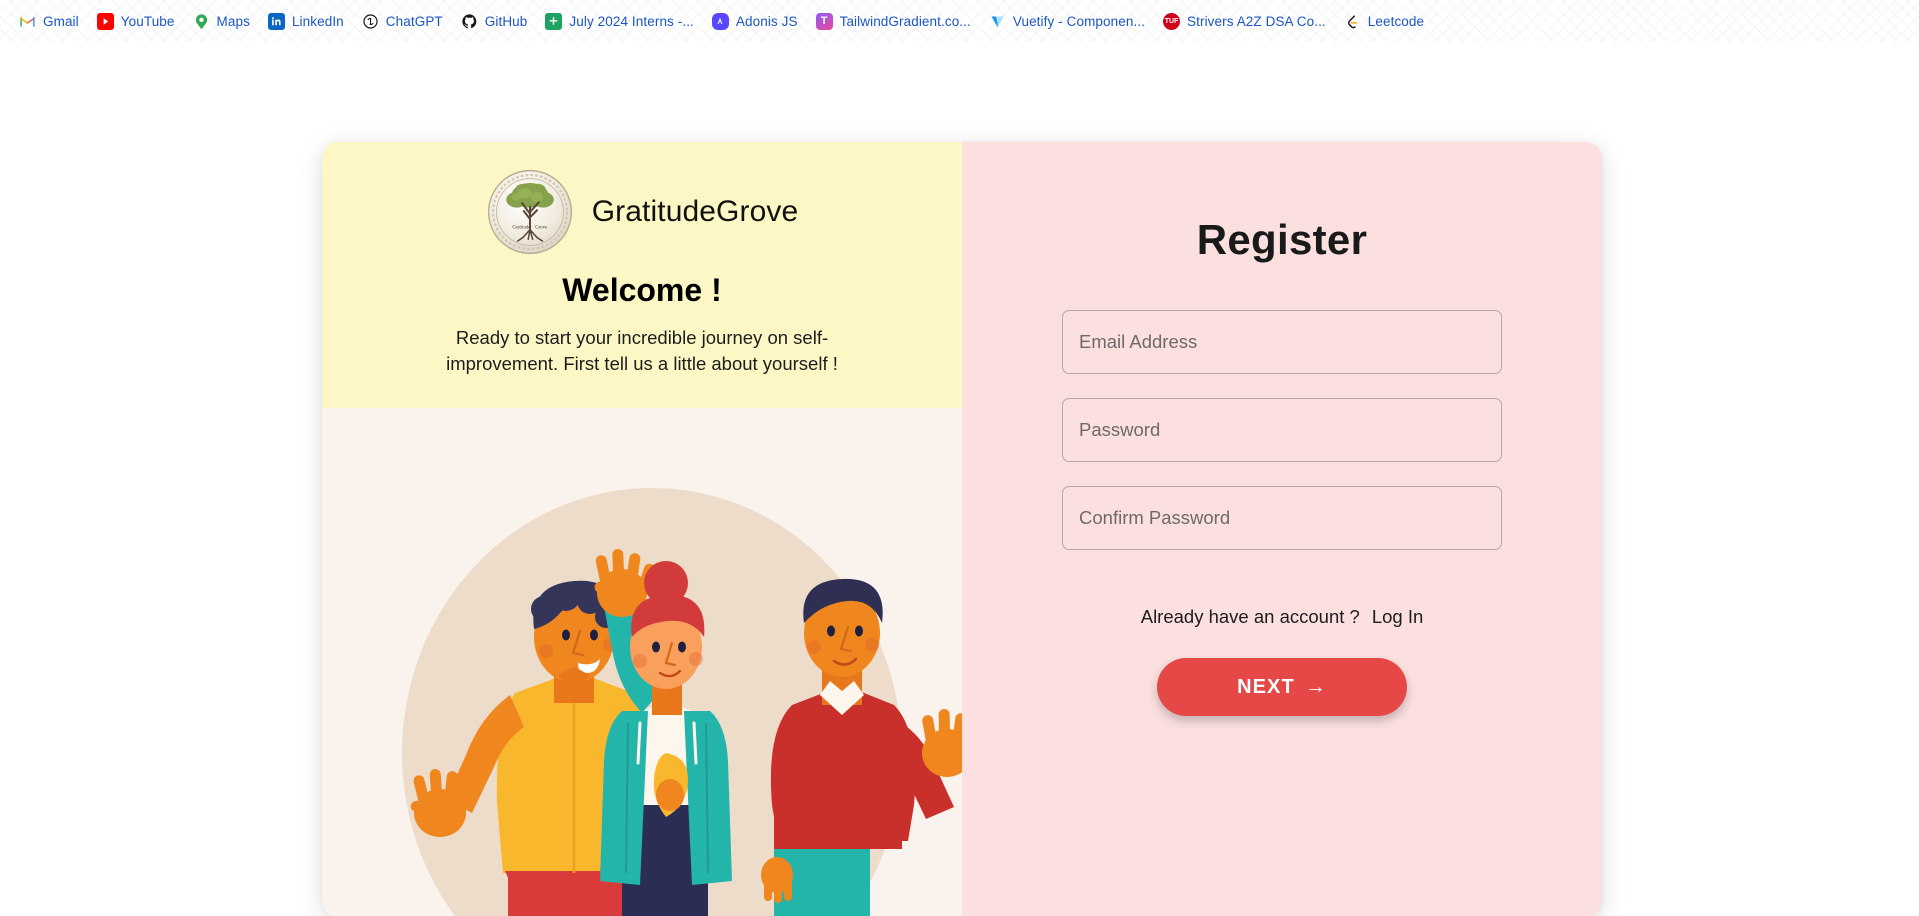  Describe the element at coordinates (766, 21) in the screenshot. I see `bookmark-label: Adonis JS` at that location.